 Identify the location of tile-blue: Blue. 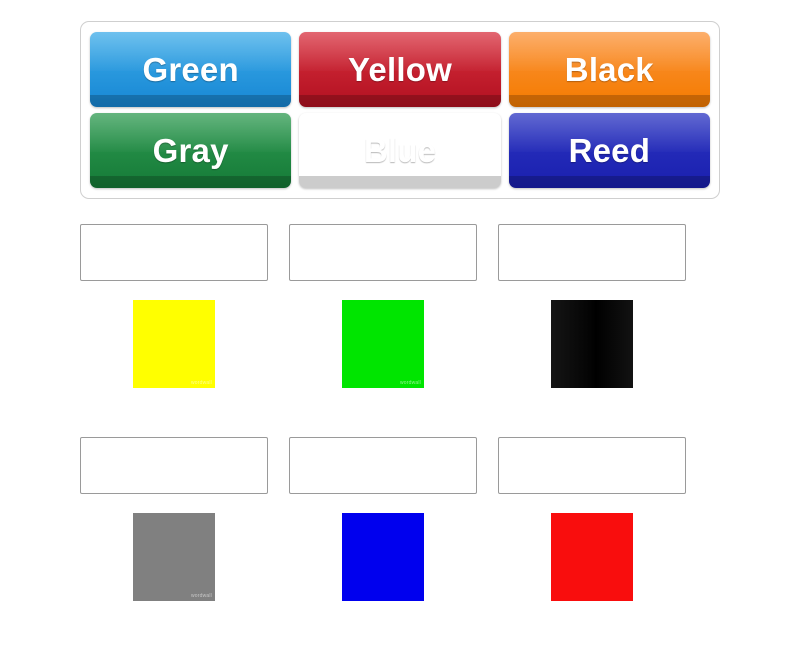
(400, 150).